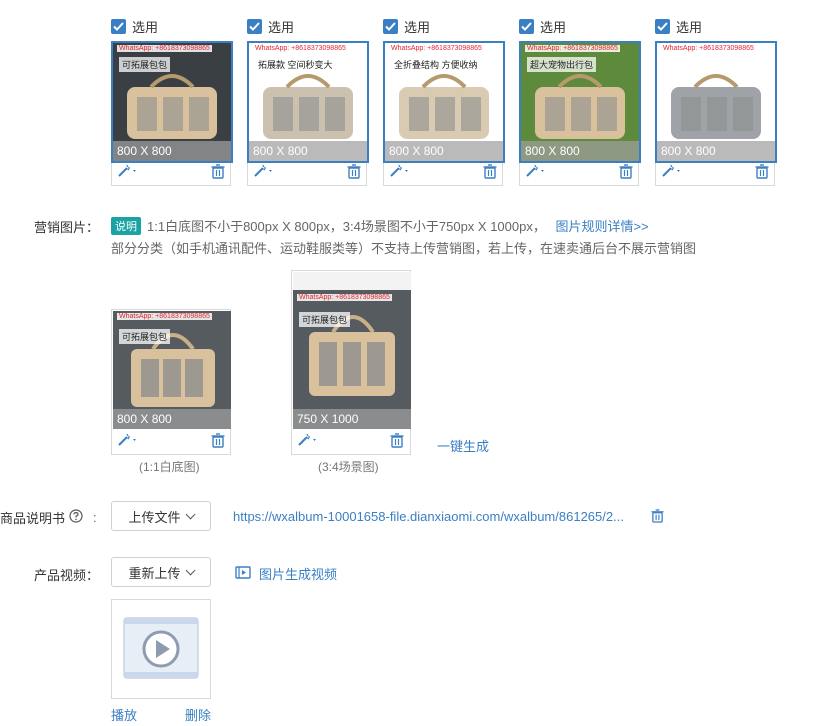  What do you see at coordinates (172, 370) in the screenshot?
I see `marketing-square-image: WhatsApp: +8618373098865 可拓展包包 800 X 800` at bounding box center [172, 370].